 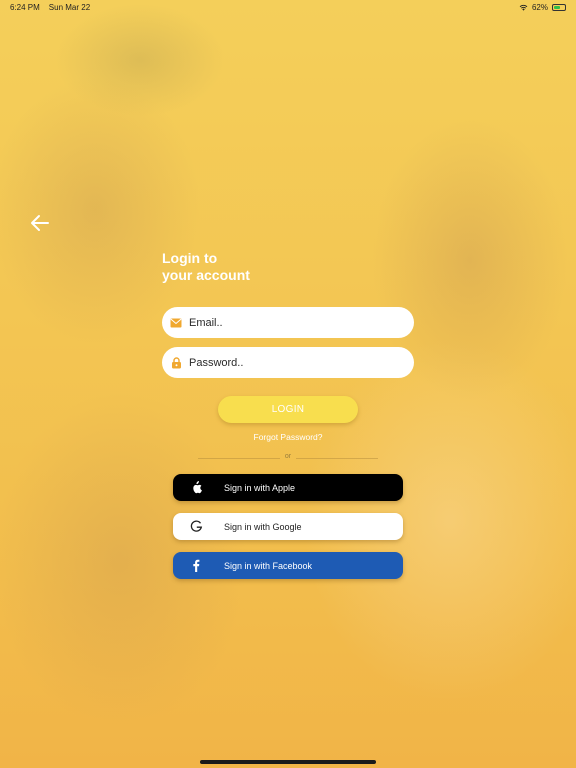 What do you see at coordinates (40, 223) in the screenshot?
I see `back-arrow-icon` at bounding box center [40, 223].